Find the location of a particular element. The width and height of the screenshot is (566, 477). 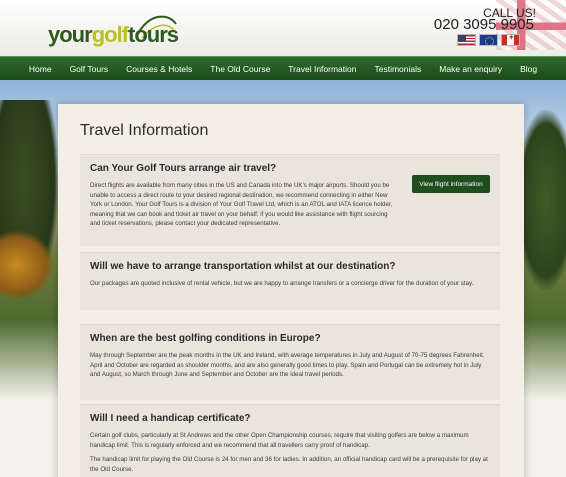

site-header: yourgolftours CALL US! 020 3095 9905 is located at coordinates (283, 28).